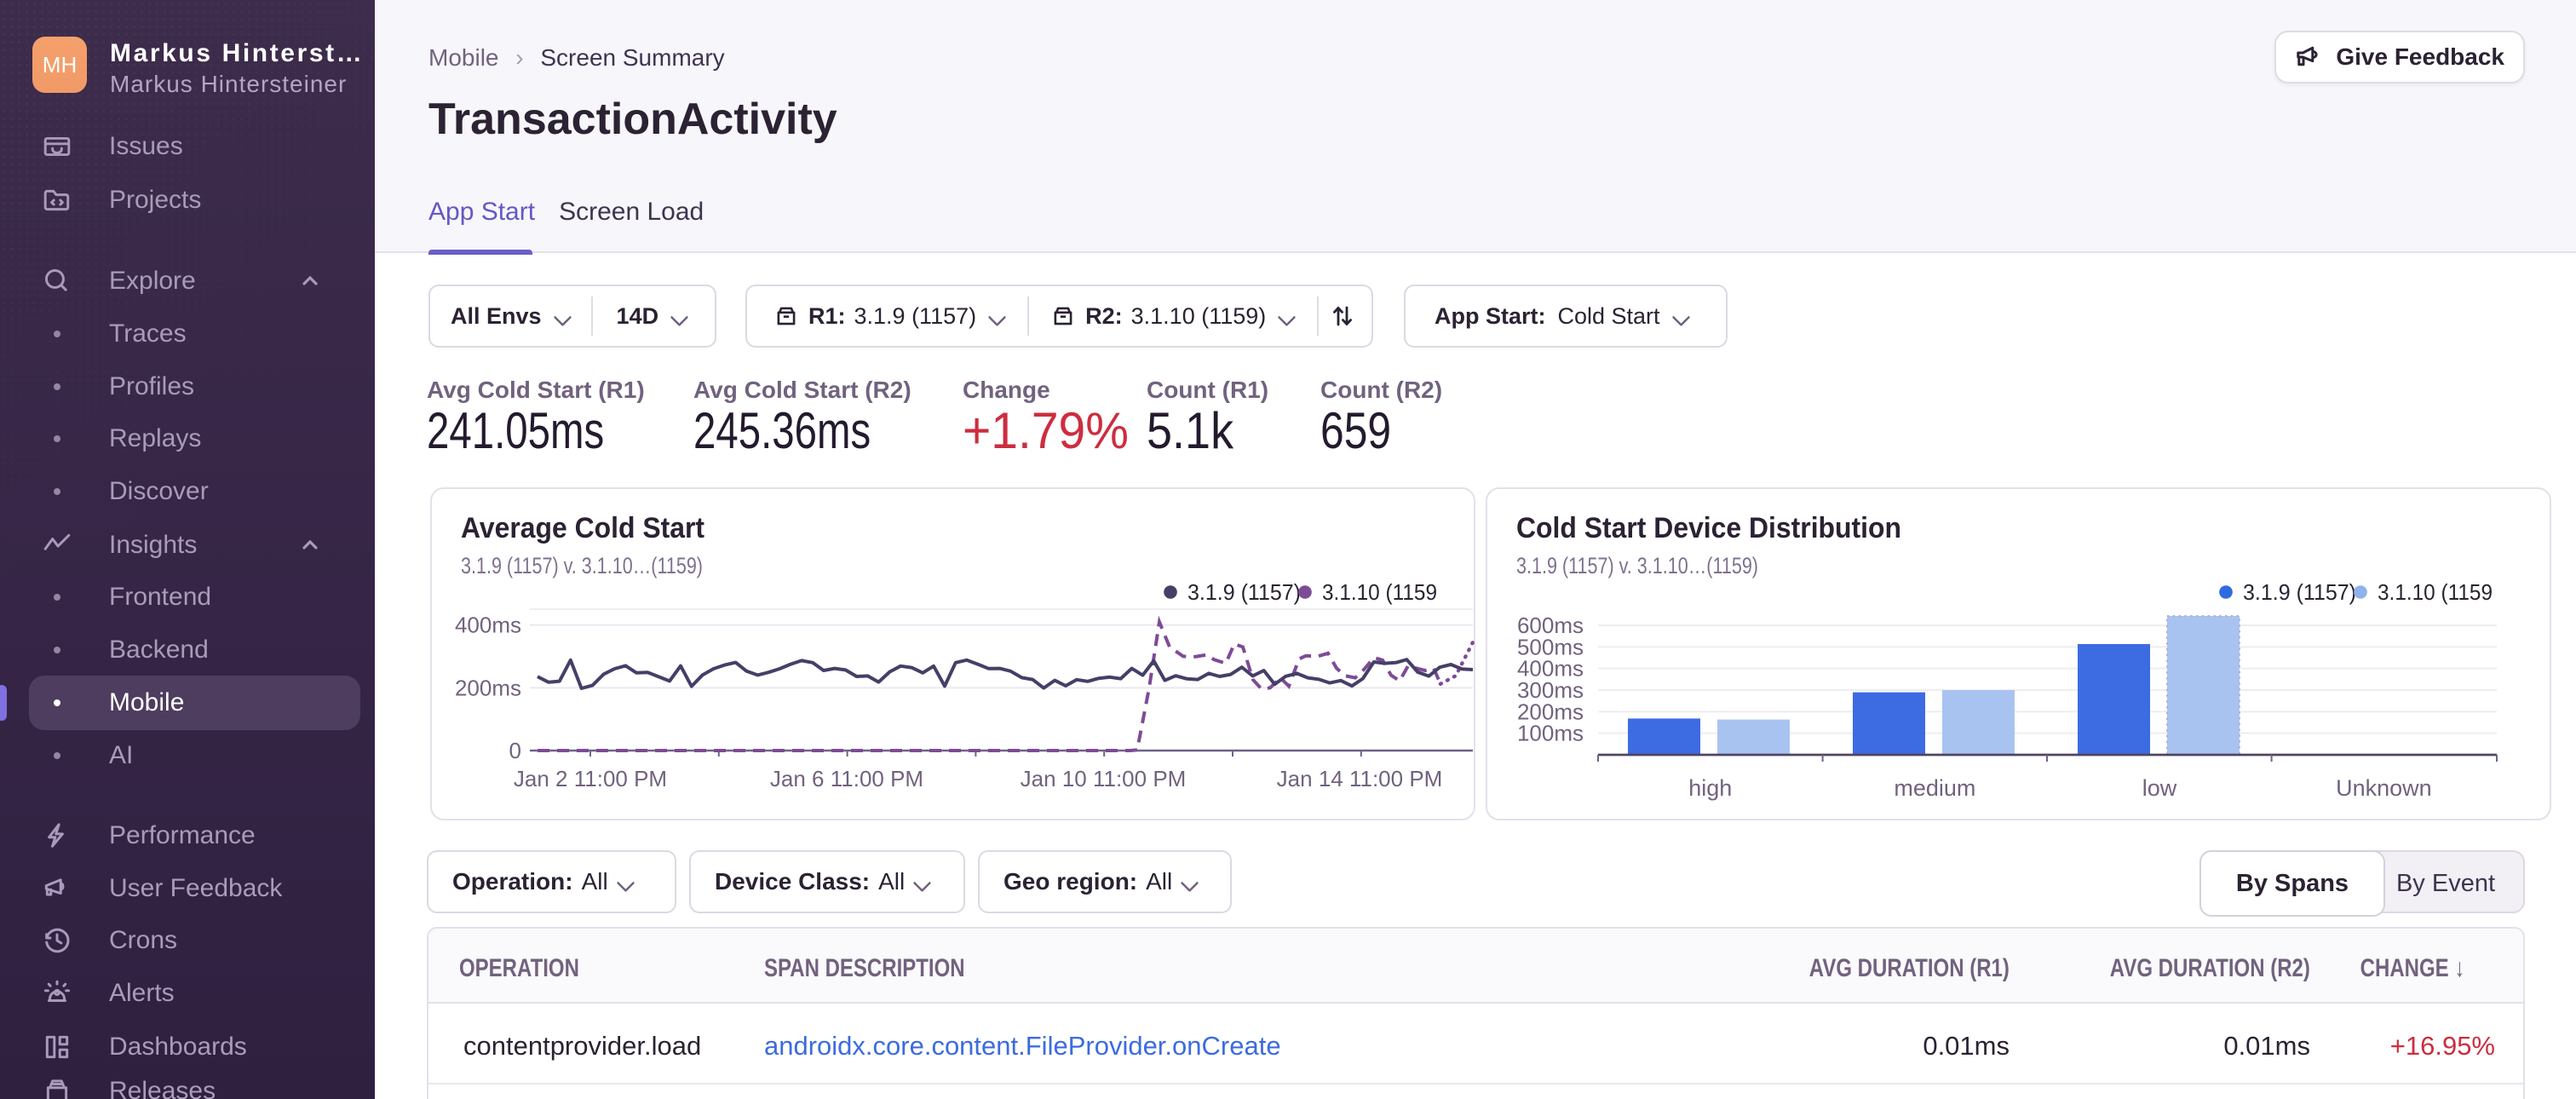  What do you see at coordinates (591, 778) in the screenshot?
I see `svg-text: Jan 2 11:00 PM` at bounding box center [591, 778].